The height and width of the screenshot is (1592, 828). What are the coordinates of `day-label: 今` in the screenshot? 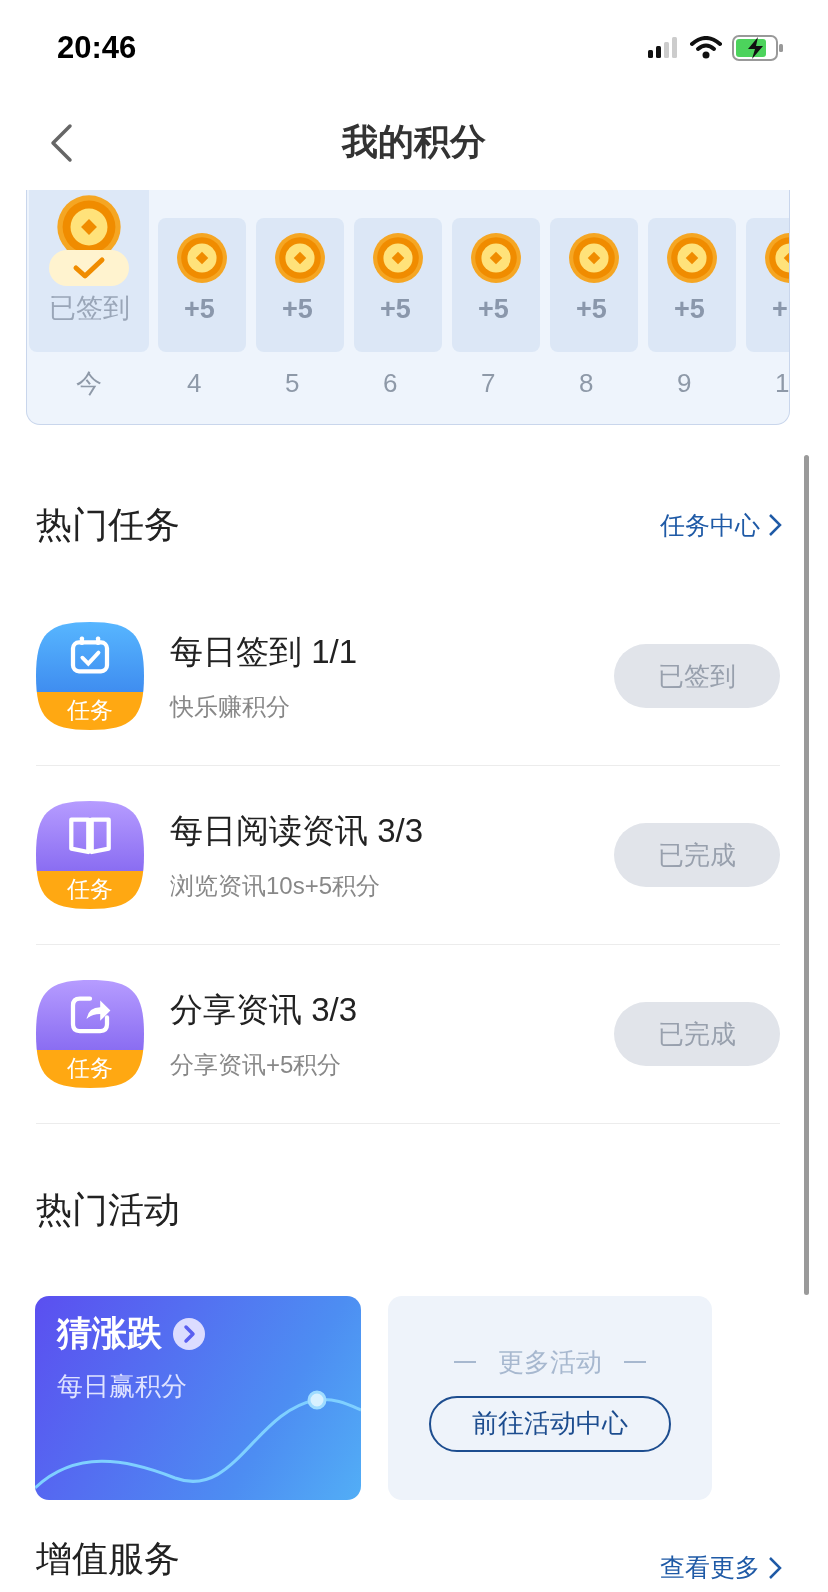 It's located at (89, 383).